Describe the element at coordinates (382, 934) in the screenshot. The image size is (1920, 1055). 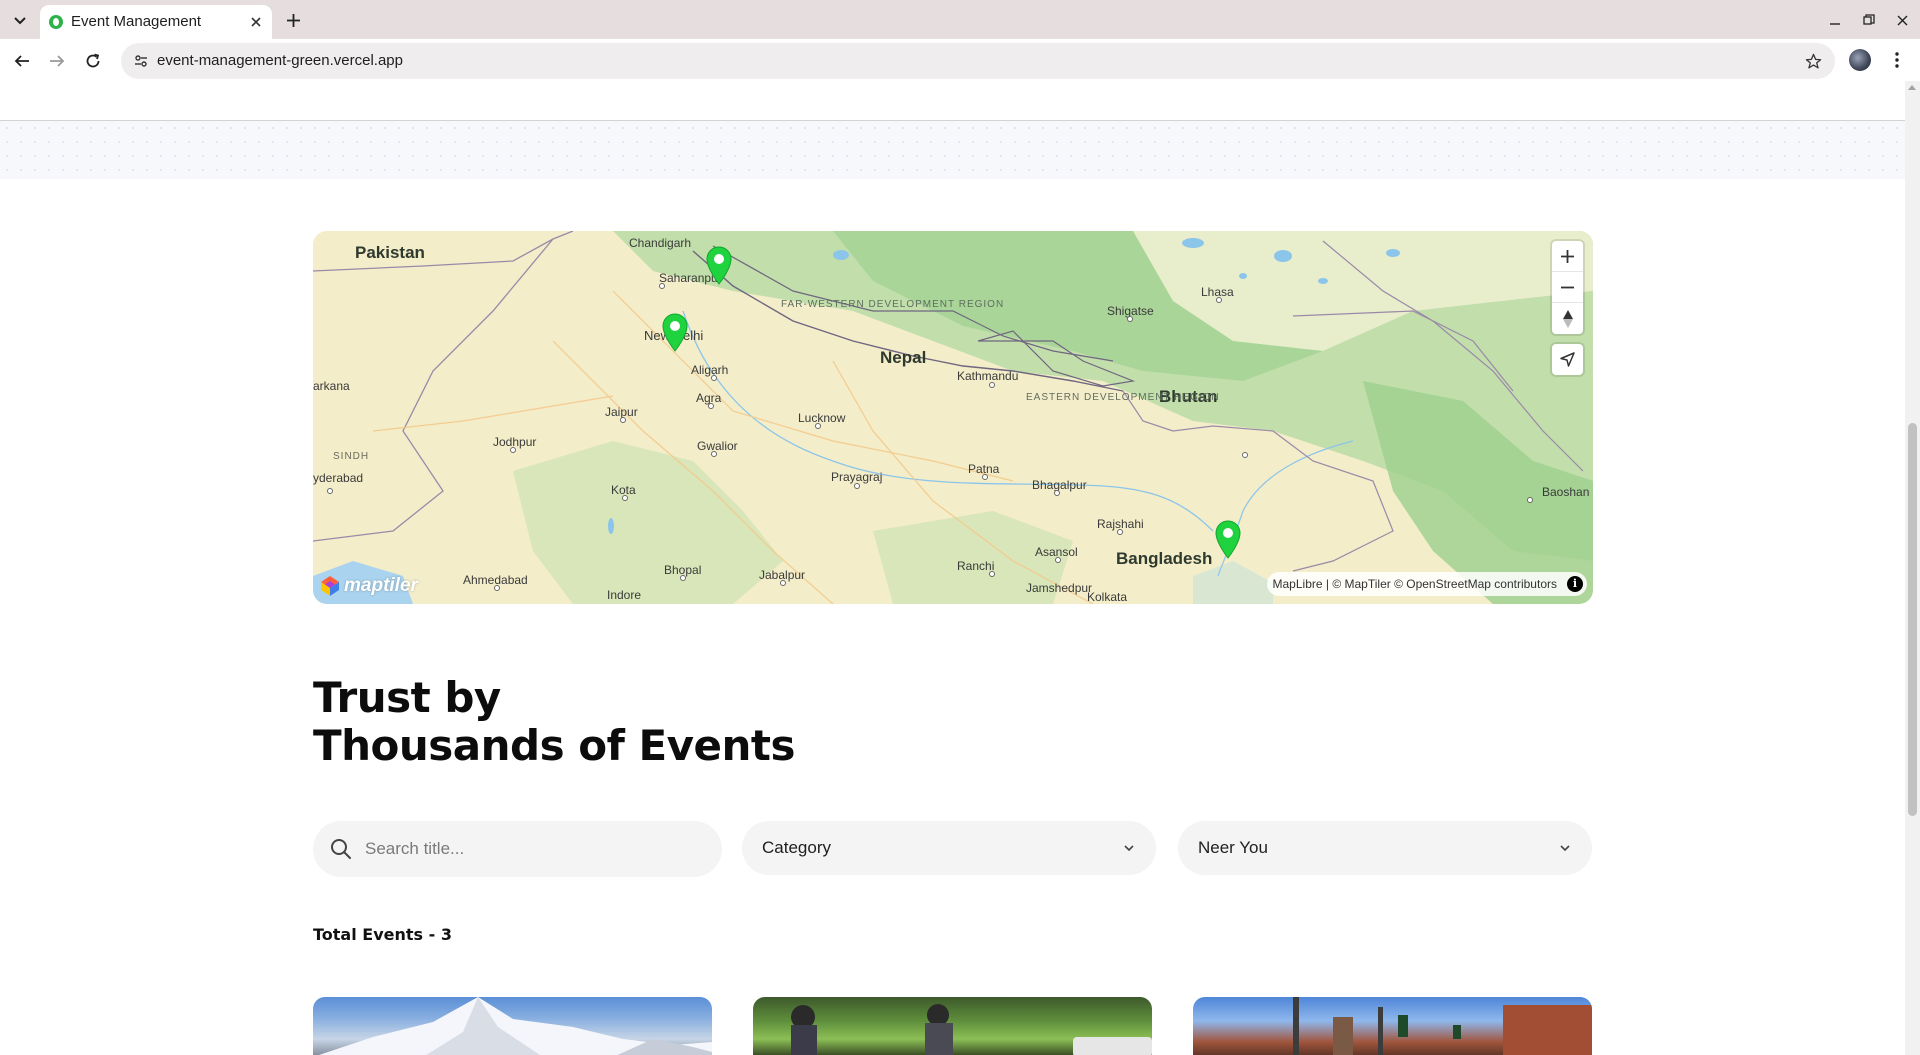
I see `total-events-count: Total Events - 3` at that location.